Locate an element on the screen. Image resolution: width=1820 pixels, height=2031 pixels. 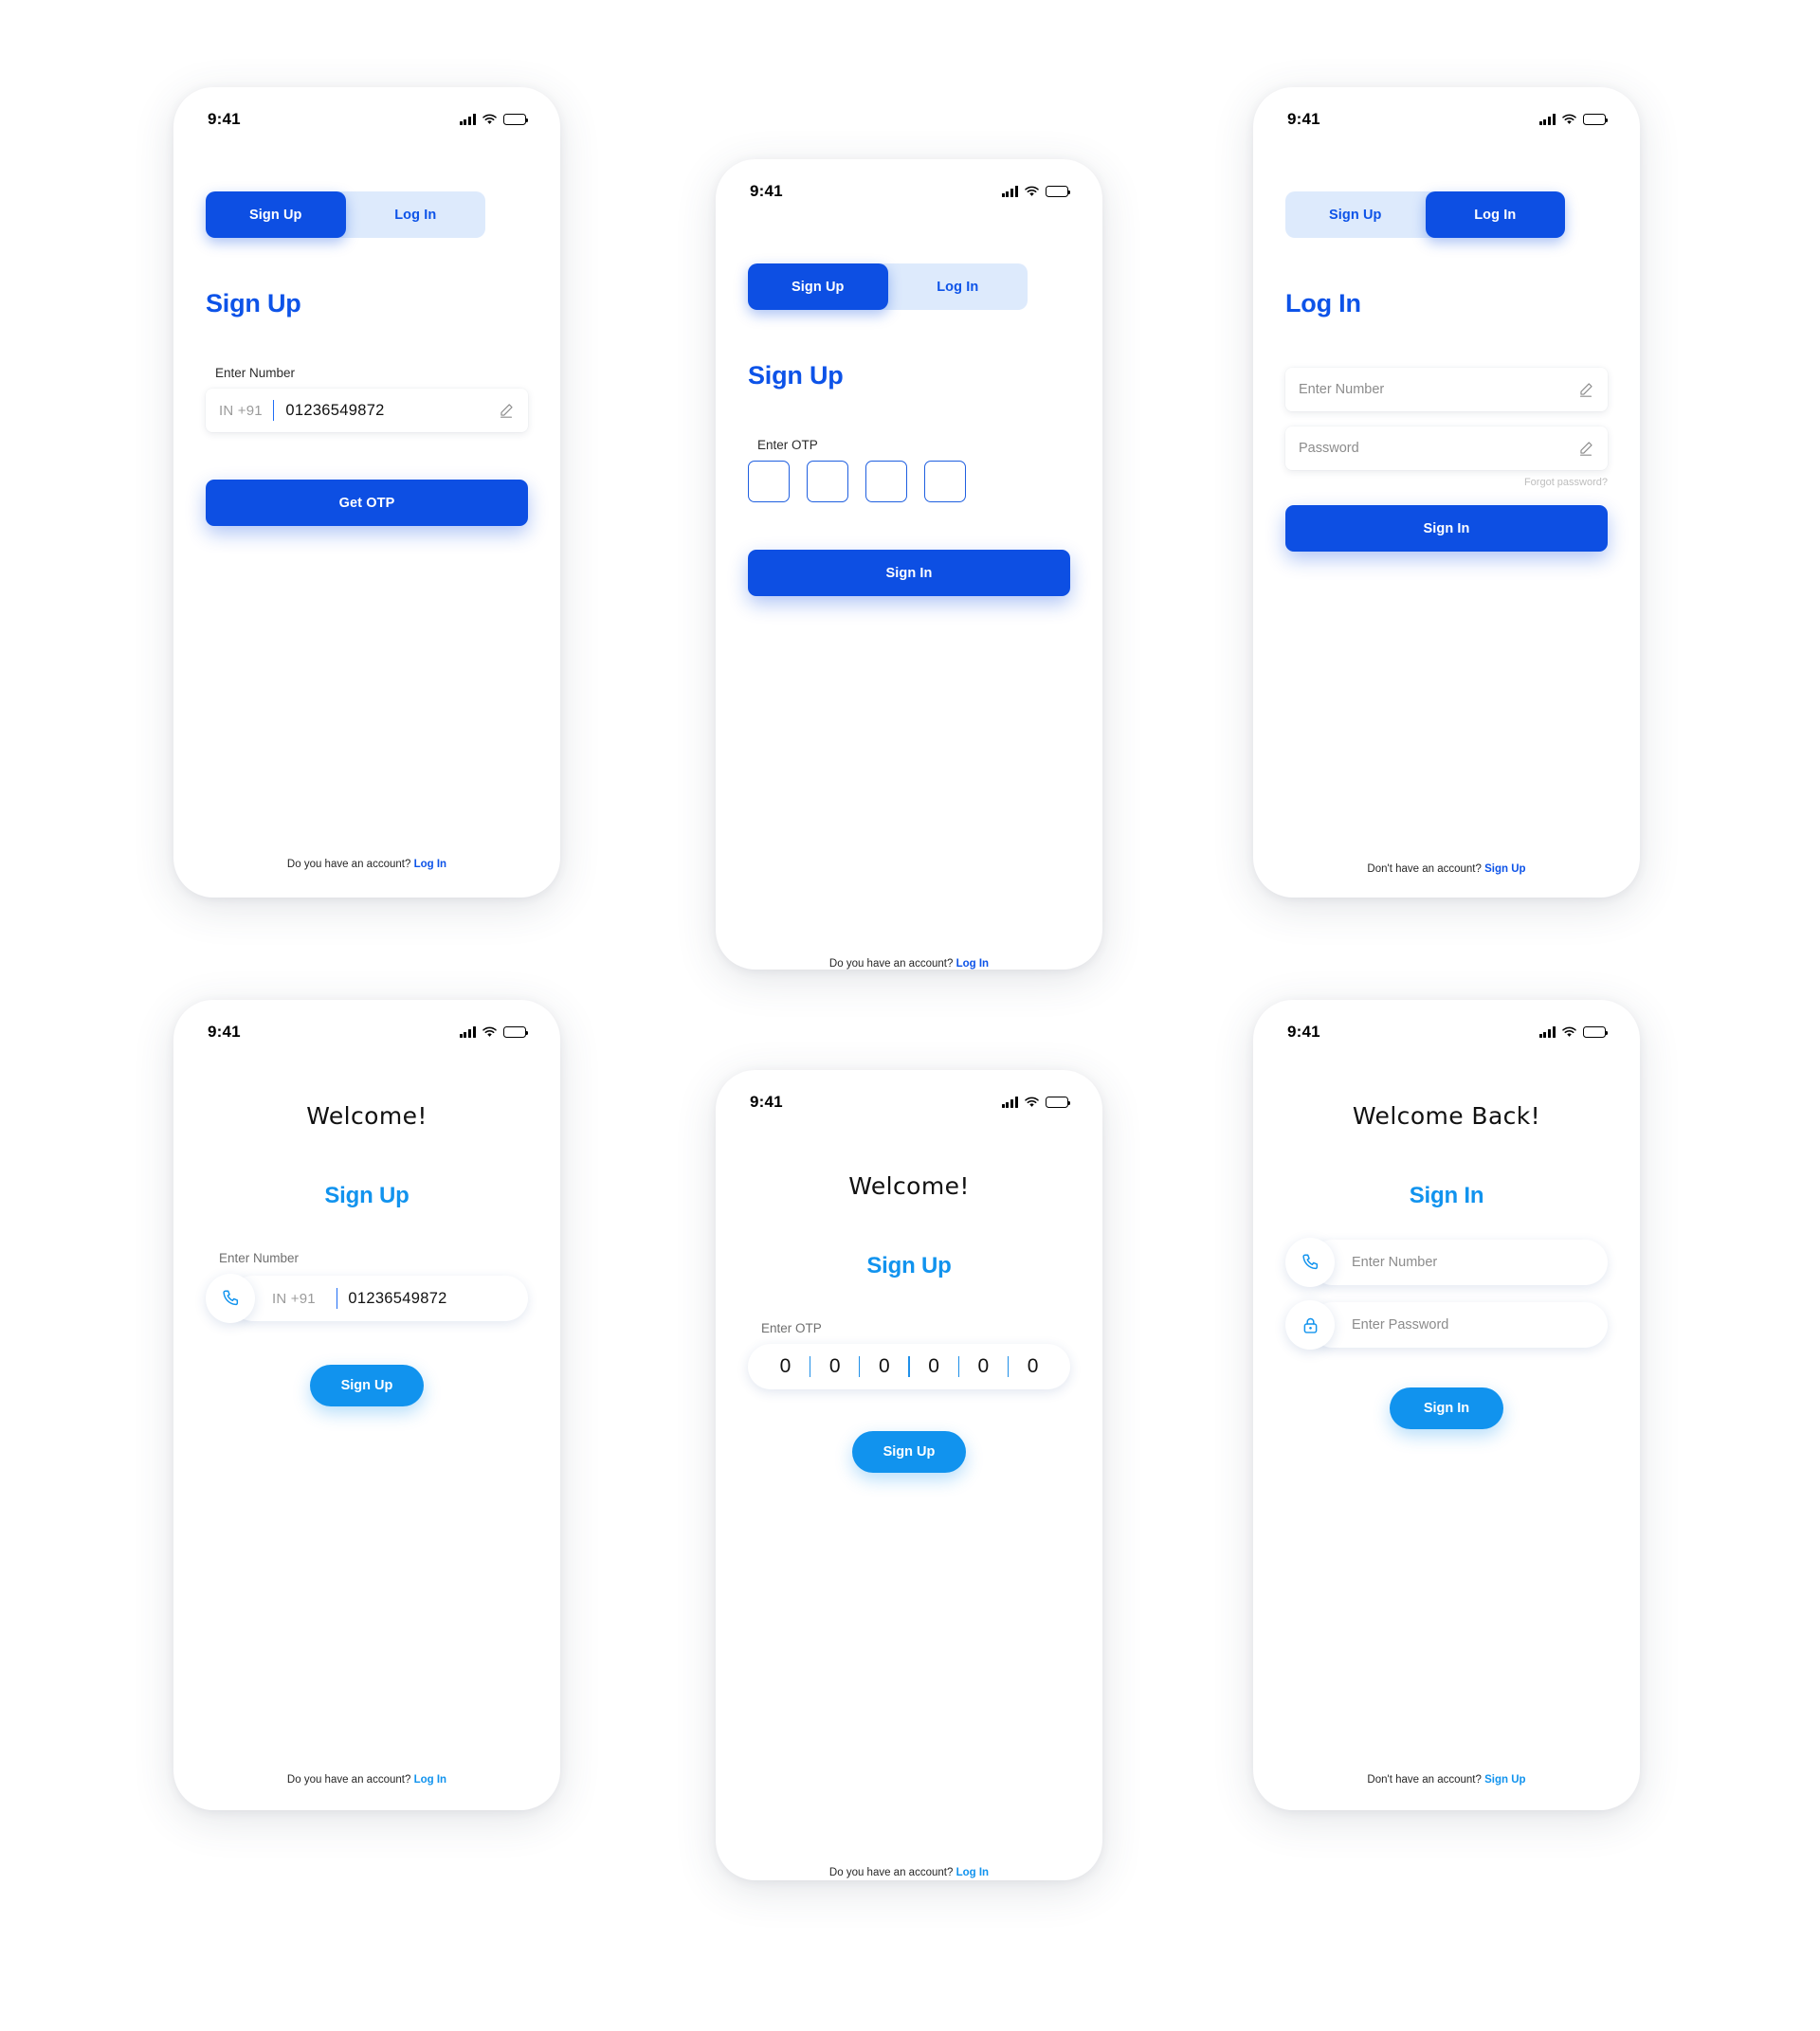
phone-screen-welcome-signup-otp: 9:41 Welcome! Sign Up Enter OTP 0 0 0 0 is located at coordinates (909, 1475).